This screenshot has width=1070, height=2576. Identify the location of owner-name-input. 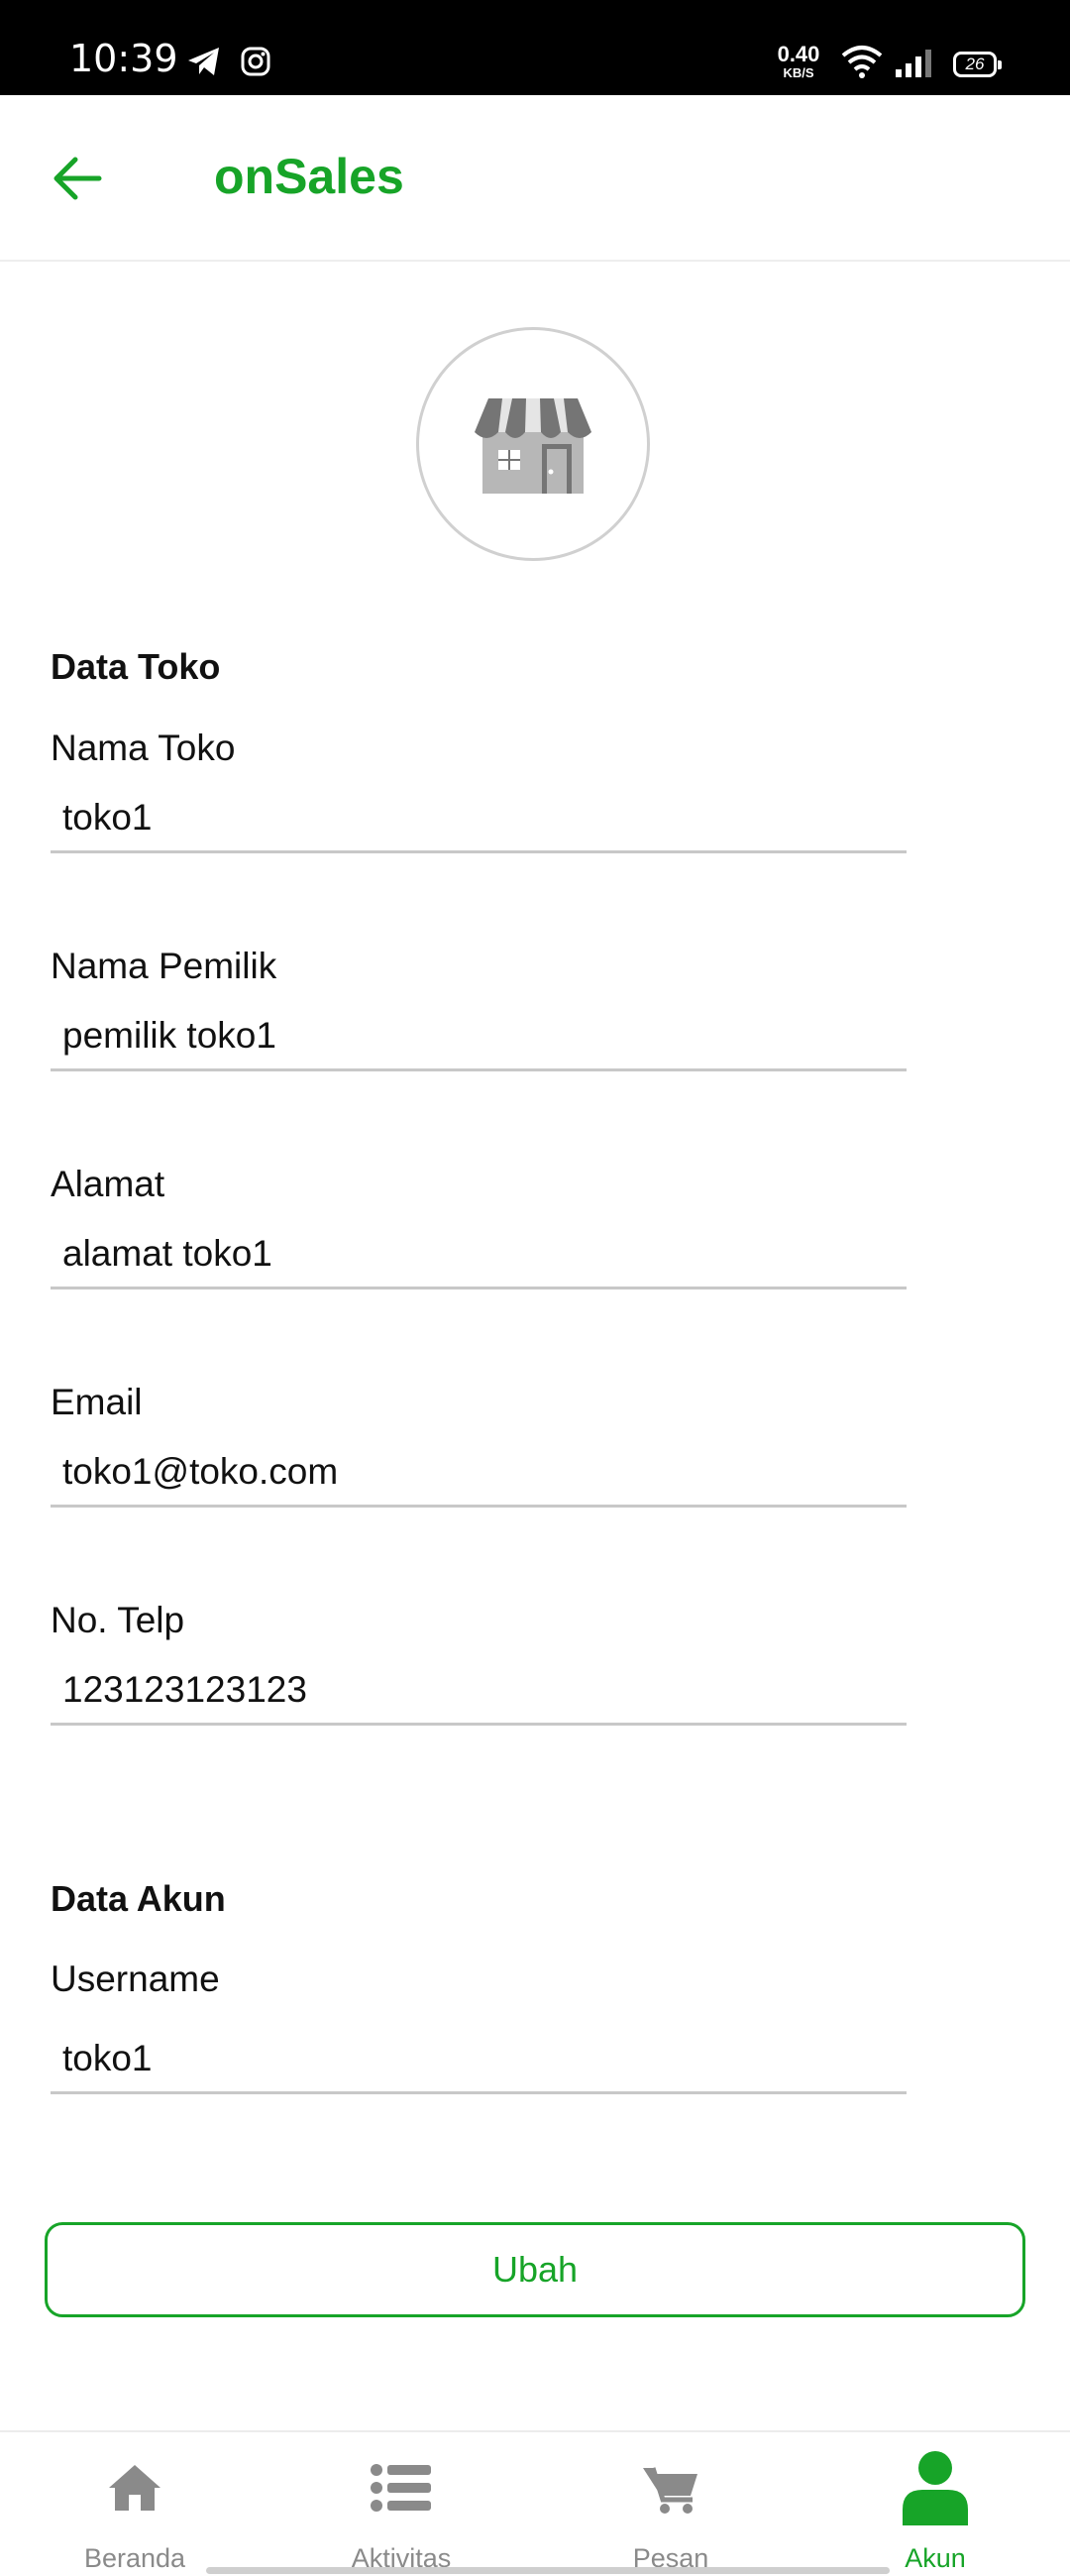
(479, 1036).